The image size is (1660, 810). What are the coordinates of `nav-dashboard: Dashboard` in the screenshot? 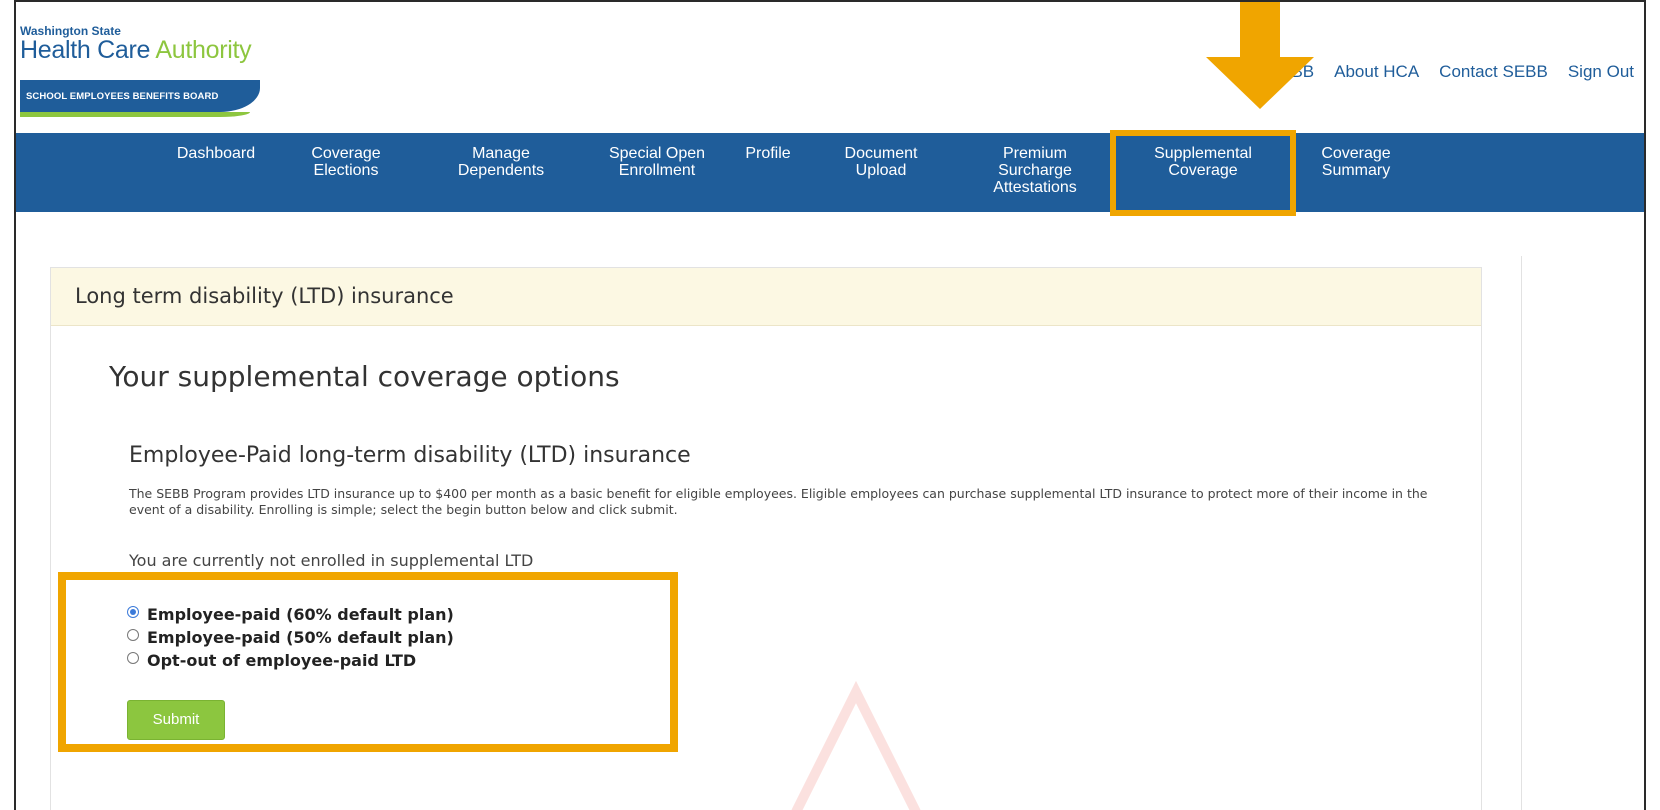 It's located at (216, 153).